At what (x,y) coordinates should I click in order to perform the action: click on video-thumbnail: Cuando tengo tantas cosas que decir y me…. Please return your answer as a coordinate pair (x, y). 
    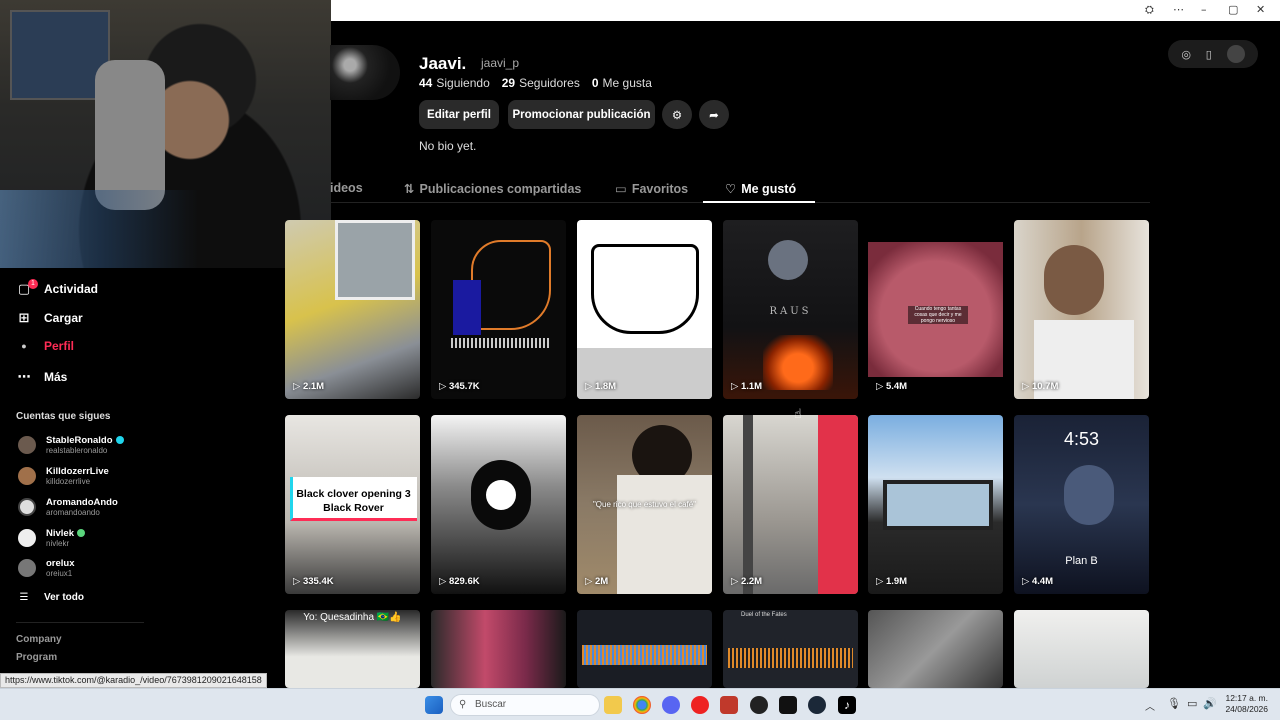
    Looking at the image, I should click on (935, 309).